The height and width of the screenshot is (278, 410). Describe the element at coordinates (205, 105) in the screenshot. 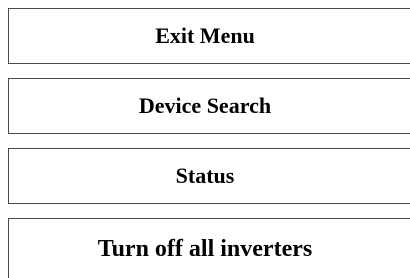

I see `device-search-label: Device Search` at that location.